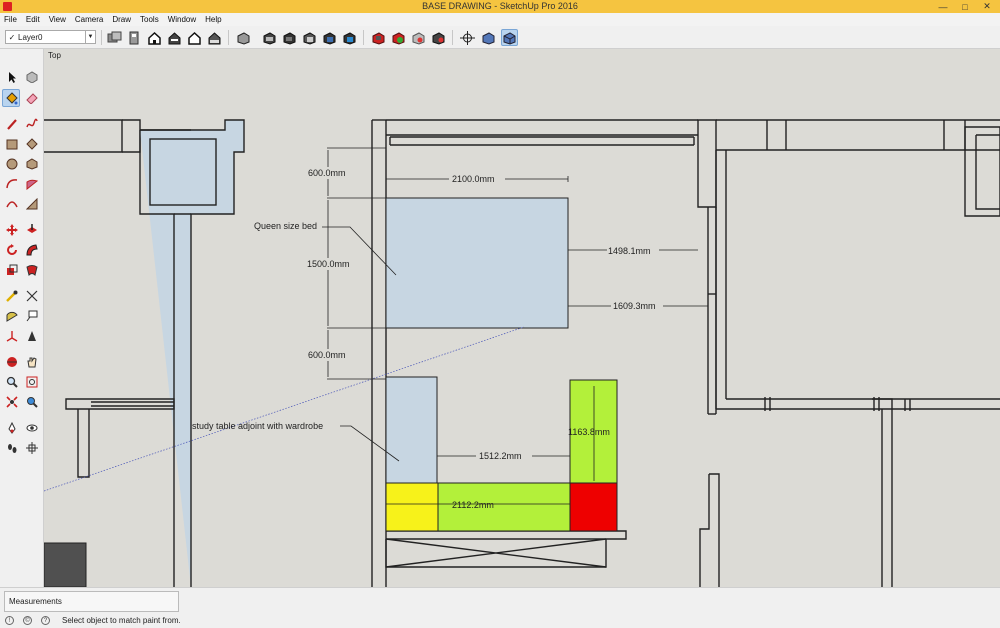  I want to click on toolbar-divider, so click(452, 37).